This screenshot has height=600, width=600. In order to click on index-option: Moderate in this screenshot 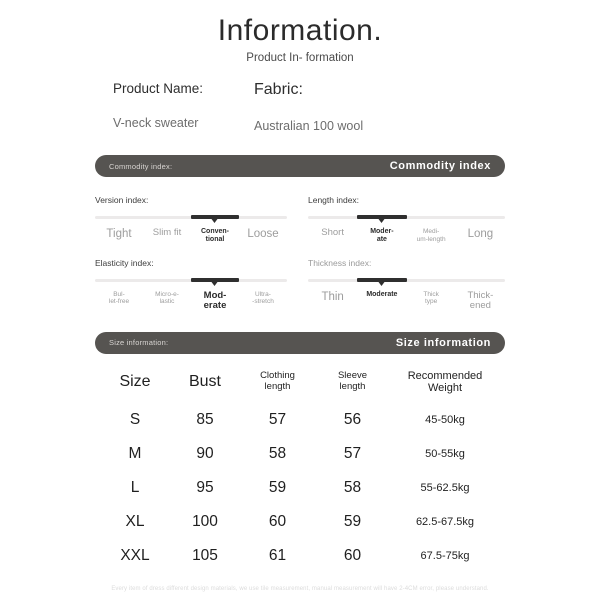, I will do `click(381, 301)`.